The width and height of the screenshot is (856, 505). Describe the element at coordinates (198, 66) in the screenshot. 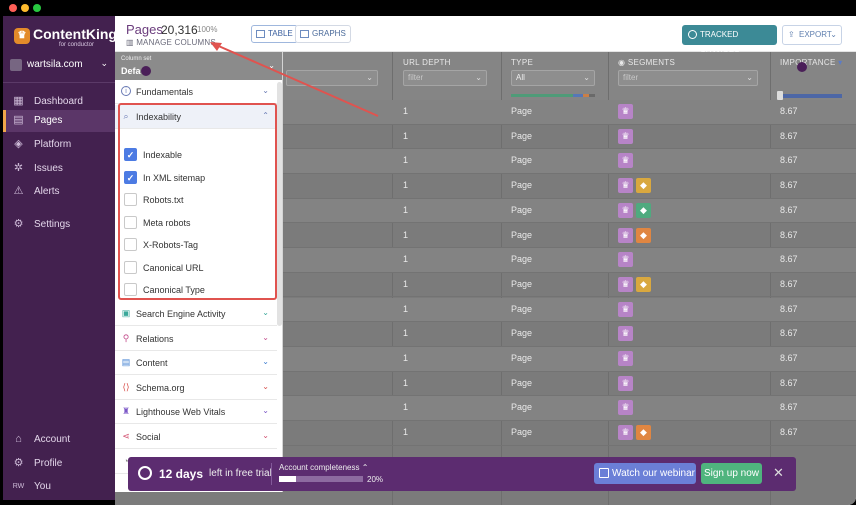

I see `column-set-select: Column set Defa ⌄` at that location.